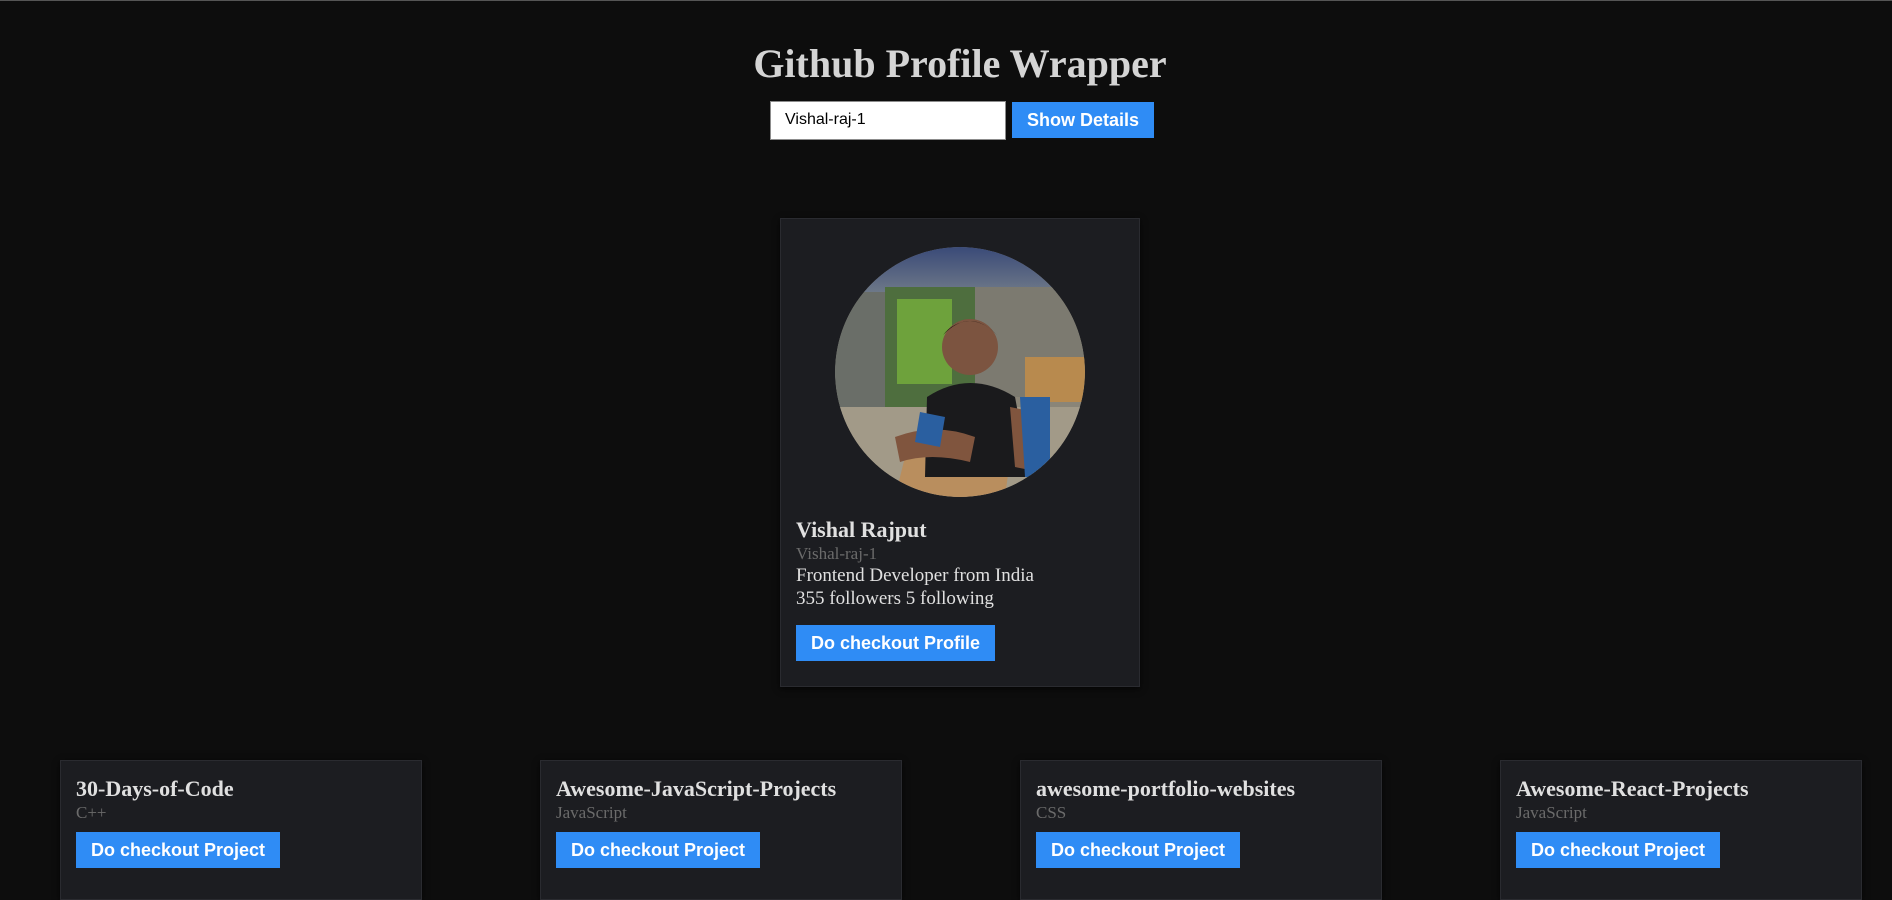  What do you see at coordinates (696, 788) in the screenshot?
I see `repo-name: Awesome-JavaScript-Projects` at bounding box center [696, 788].